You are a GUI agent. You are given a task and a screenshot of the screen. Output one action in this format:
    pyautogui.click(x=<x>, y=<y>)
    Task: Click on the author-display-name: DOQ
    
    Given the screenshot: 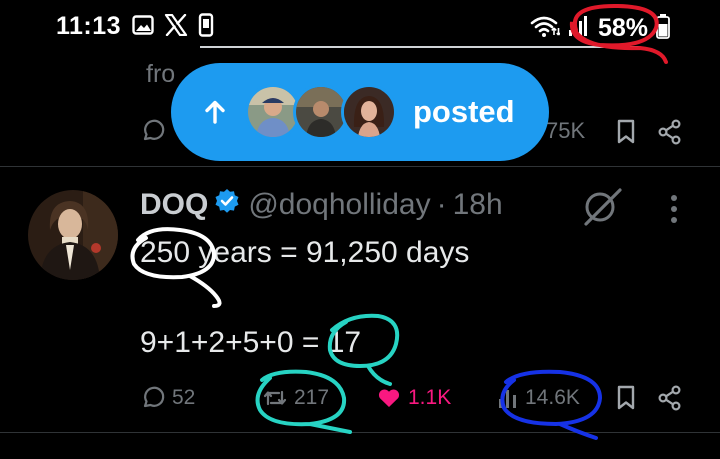 What is the action you would take?
    pyautogui.click(x=174, y=205)
    